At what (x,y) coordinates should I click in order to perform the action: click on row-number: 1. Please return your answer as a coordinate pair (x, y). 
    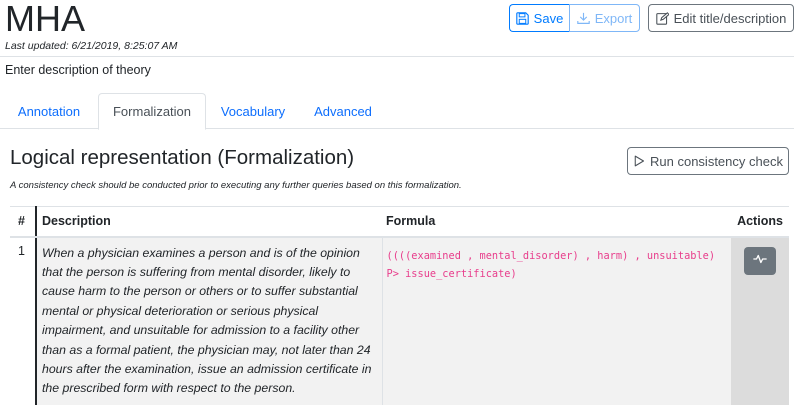
    Looking at the image, I should click on (23, 320).